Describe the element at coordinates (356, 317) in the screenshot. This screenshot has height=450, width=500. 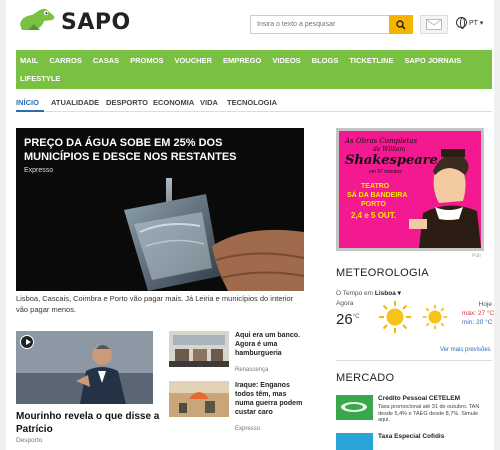
I see `weather-unit: °C` at that location.